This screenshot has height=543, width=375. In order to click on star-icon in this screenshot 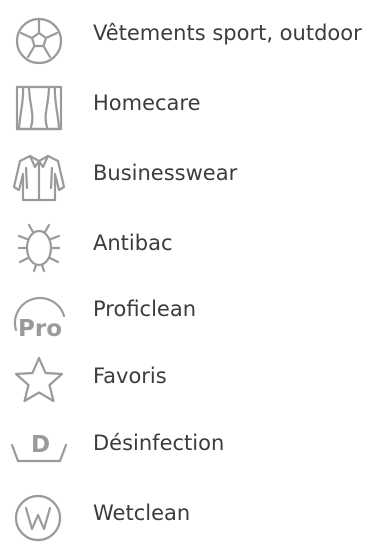, I will do `click(36, 377)`.